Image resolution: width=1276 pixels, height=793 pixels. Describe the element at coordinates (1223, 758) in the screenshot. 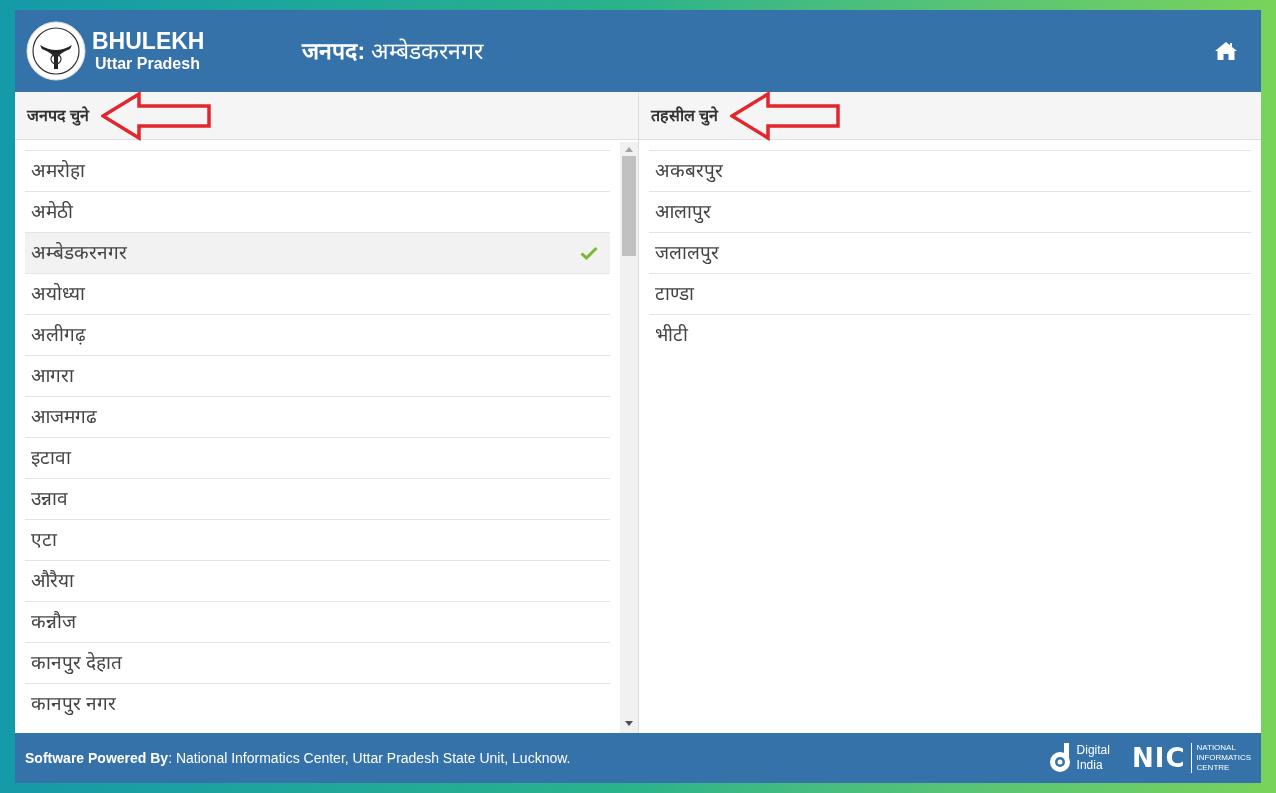

I see `logo-text: INFORMATICS` at that location.